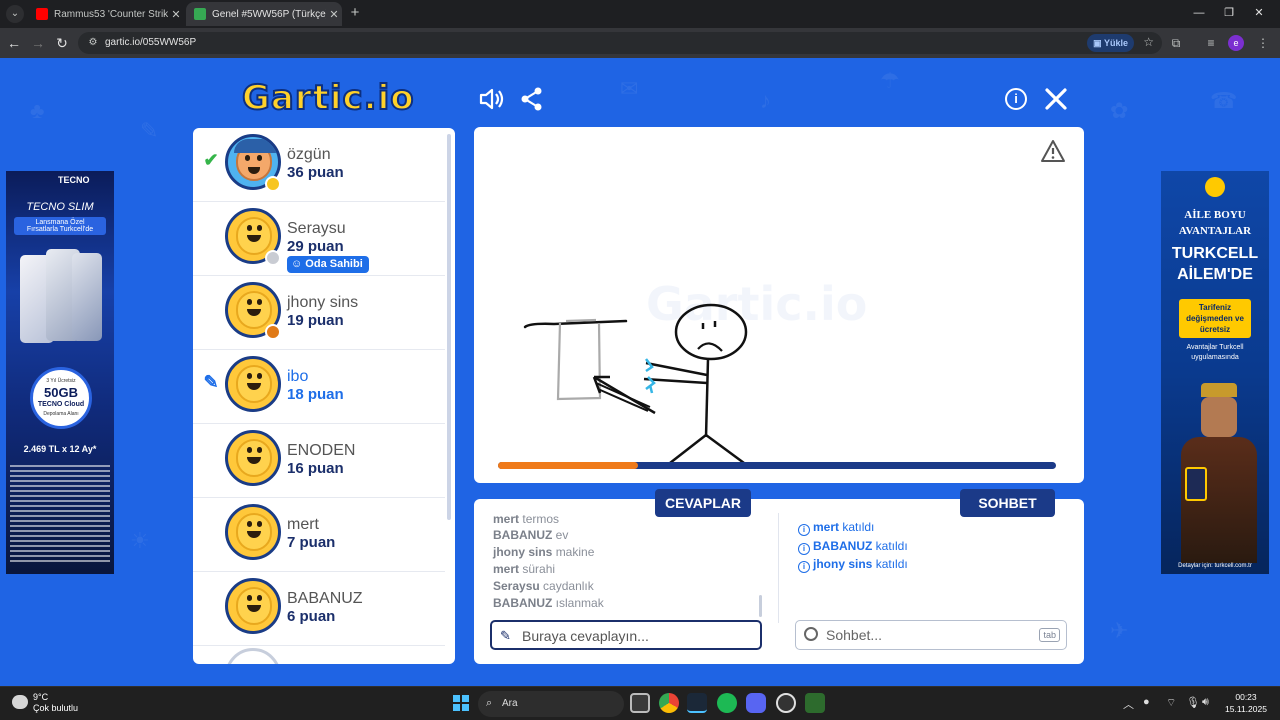 Image resolution: width=1280 pixels, height=720 pixels. What do you see at coordinates (20, 702) in the screenshot?
I see `cloud-icon` at bounding box center [20, 702].